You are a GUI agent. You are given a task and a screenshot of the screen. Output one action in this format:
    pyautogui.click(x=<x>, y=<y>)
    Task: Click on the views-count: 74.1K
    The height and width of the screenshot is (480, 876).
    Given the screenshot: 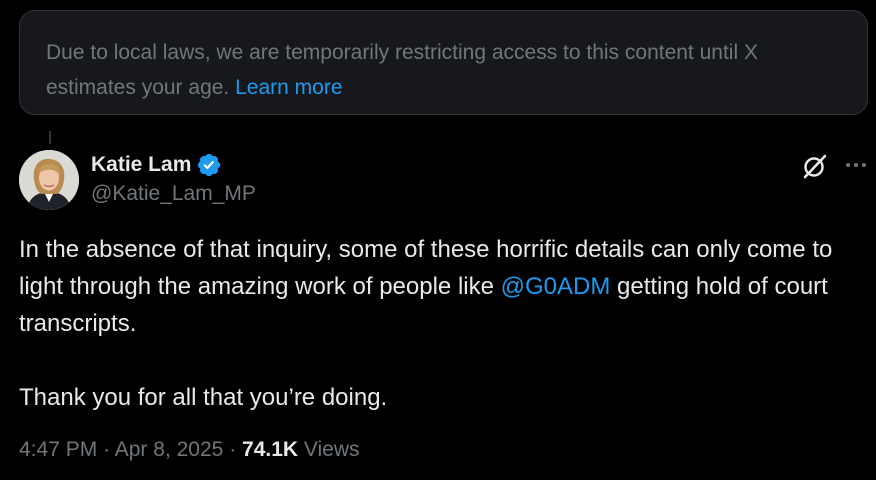 What is the action you would take?
    pyautogui.click(x=270, y=449)
    